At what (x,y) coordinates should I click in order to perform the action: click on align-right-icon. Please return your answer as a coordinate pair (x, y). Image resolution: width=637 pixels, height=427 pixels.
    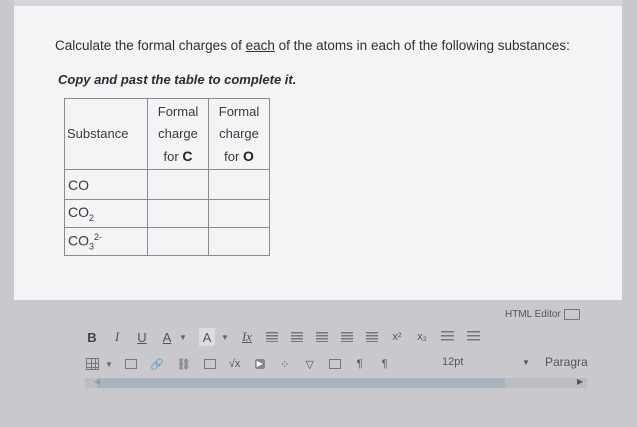
    Looking at the image, I should click on (322, 337).